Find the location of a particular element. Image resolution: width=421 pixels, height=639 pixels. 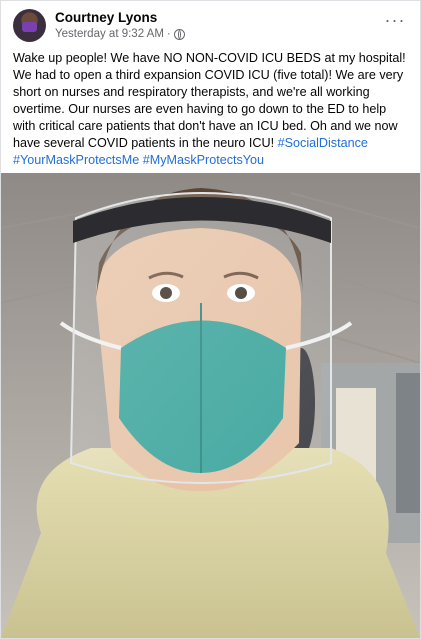

hashtag-yourmaskprotectsme: #YourMaskProtectsMe is located at coordinates (76, 160).